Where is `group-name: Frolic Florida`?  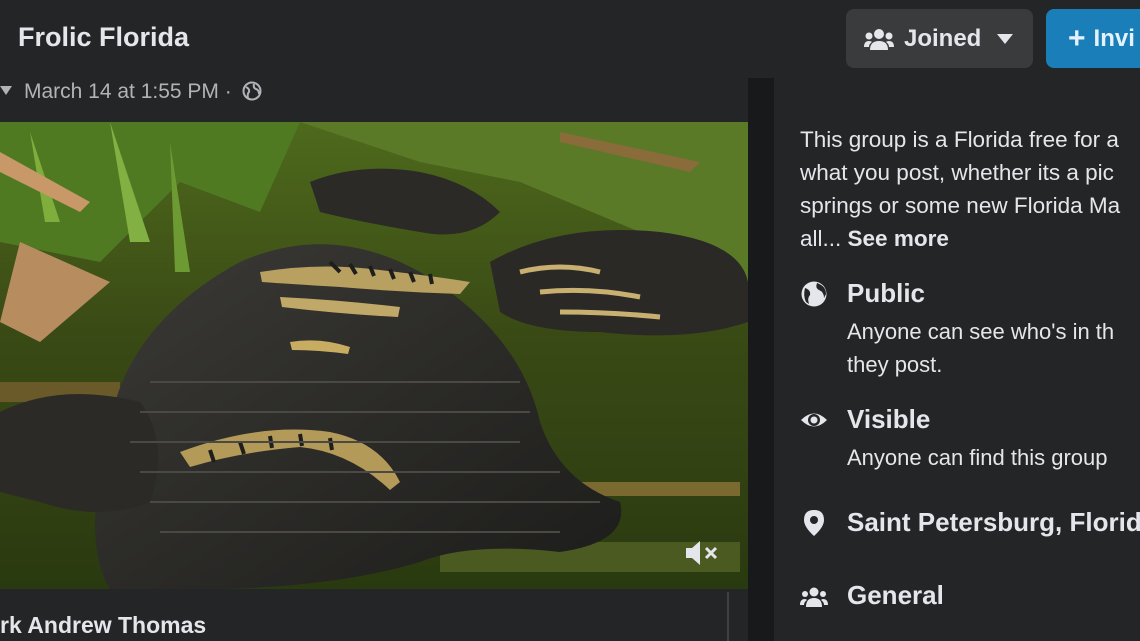
group-name: Frolic Florida is located at coordinates (103, 37).